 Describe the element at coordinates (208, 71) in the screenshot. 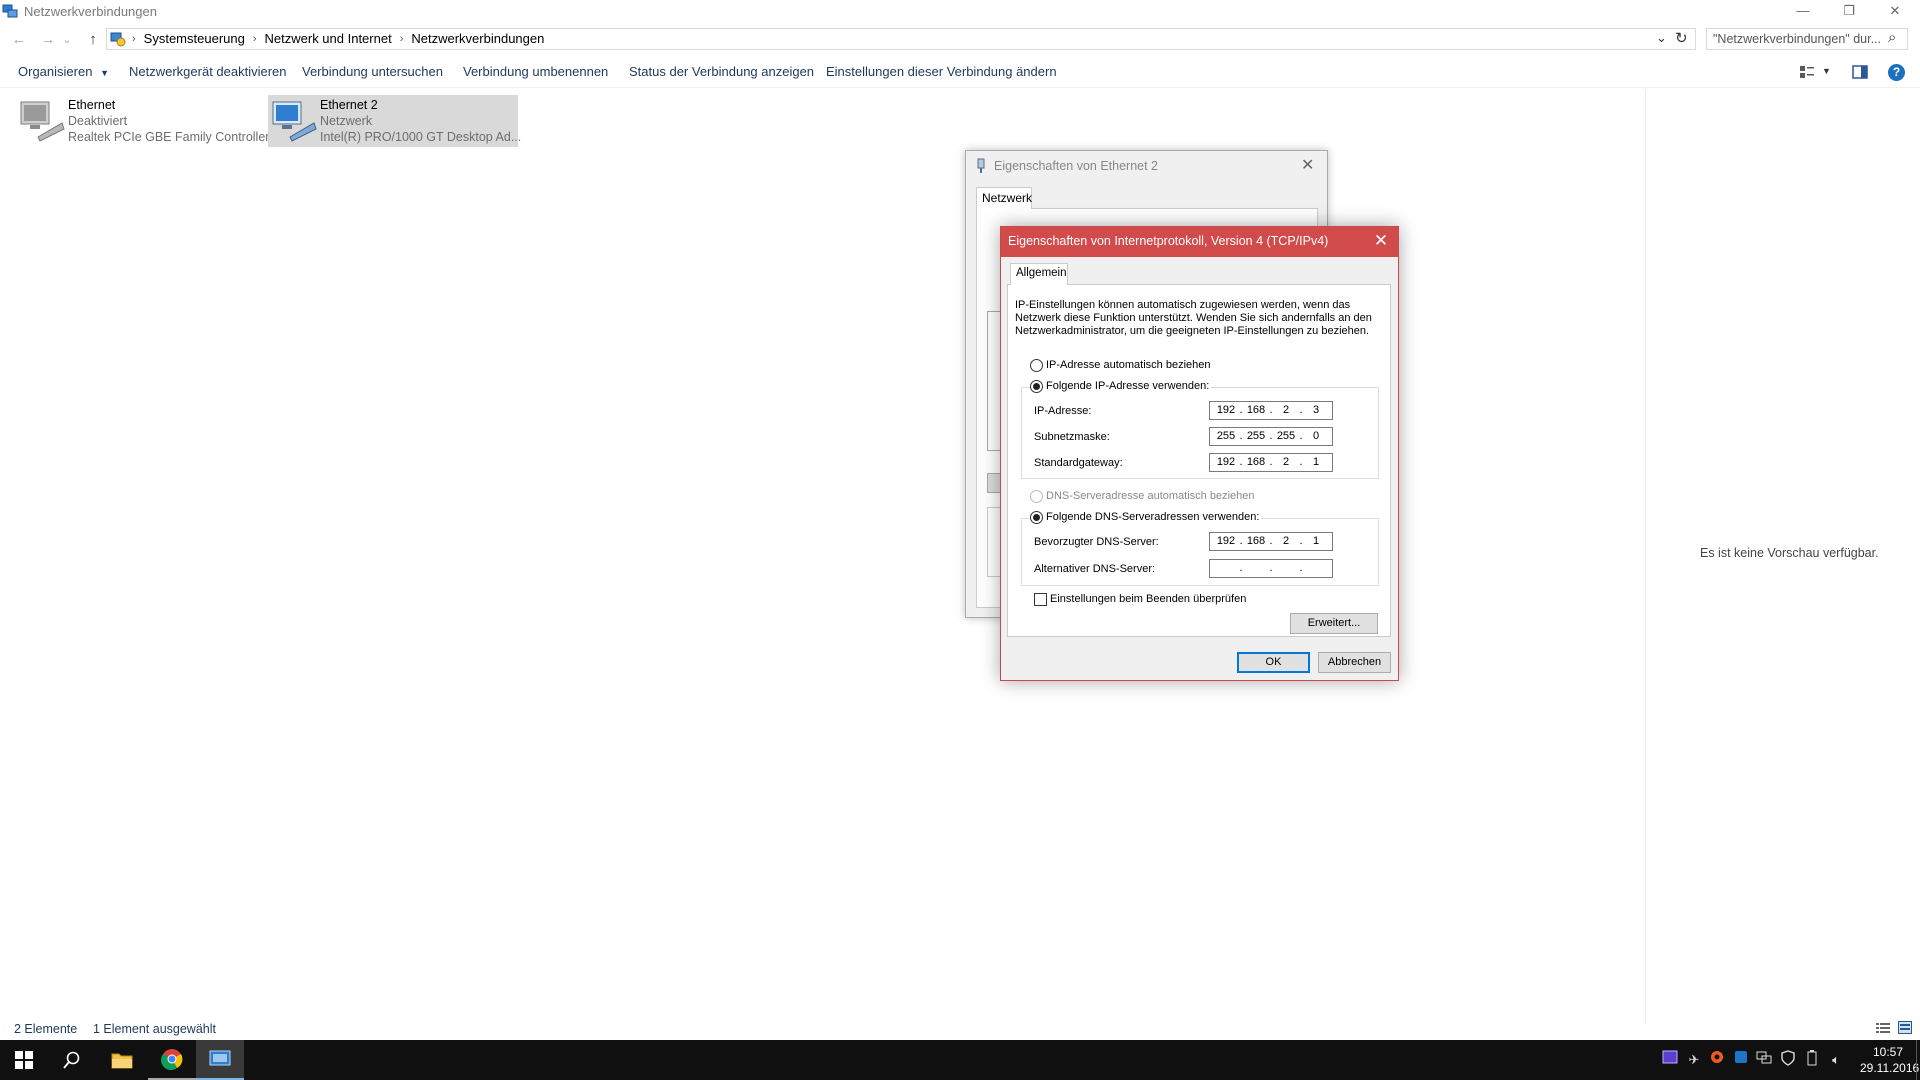

I see `disable-device-button: Netzwerkgerät deaktivieren` at that location.